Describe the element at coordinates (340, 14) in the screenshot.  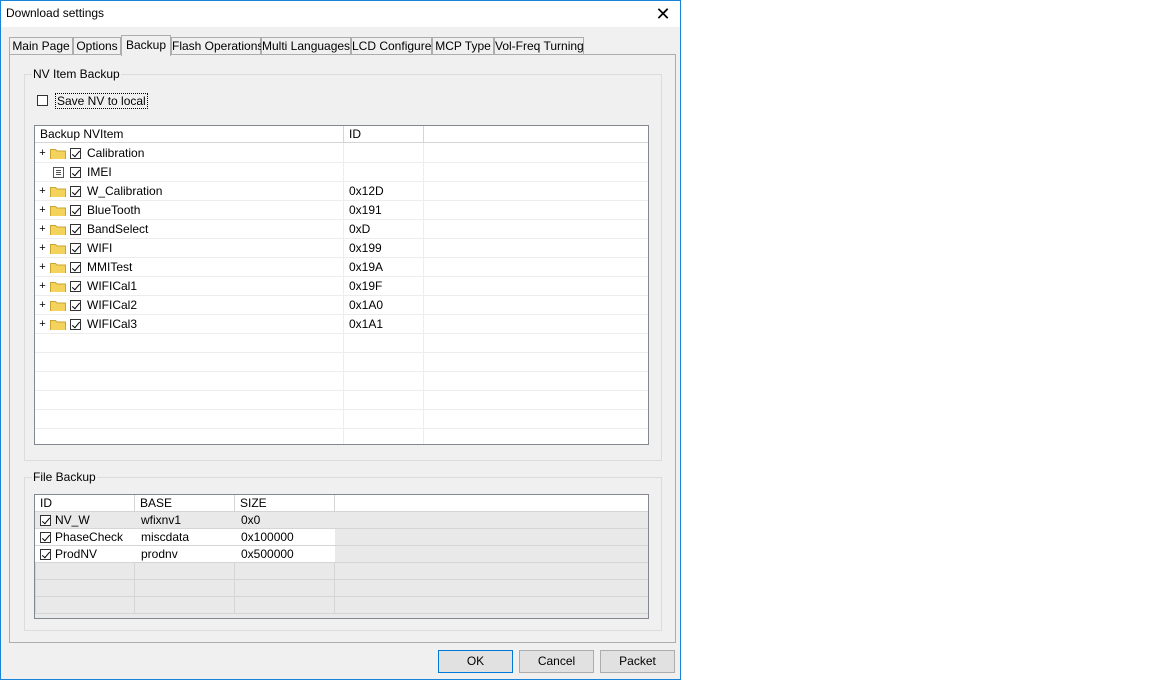
I see `title-bar: Download settings ✕` at that location.